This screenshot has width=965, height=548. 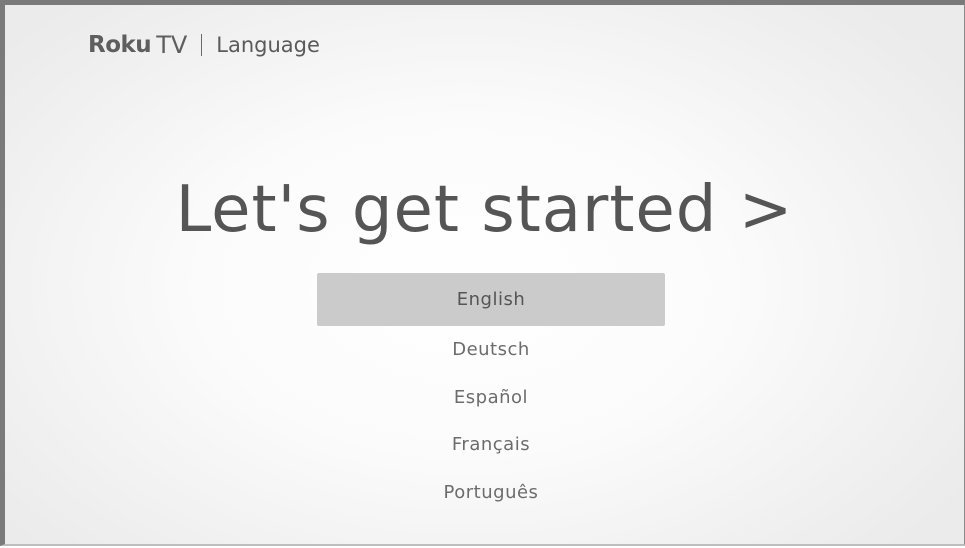 I want to click on section-title: Language, so click(x=268, y=45).